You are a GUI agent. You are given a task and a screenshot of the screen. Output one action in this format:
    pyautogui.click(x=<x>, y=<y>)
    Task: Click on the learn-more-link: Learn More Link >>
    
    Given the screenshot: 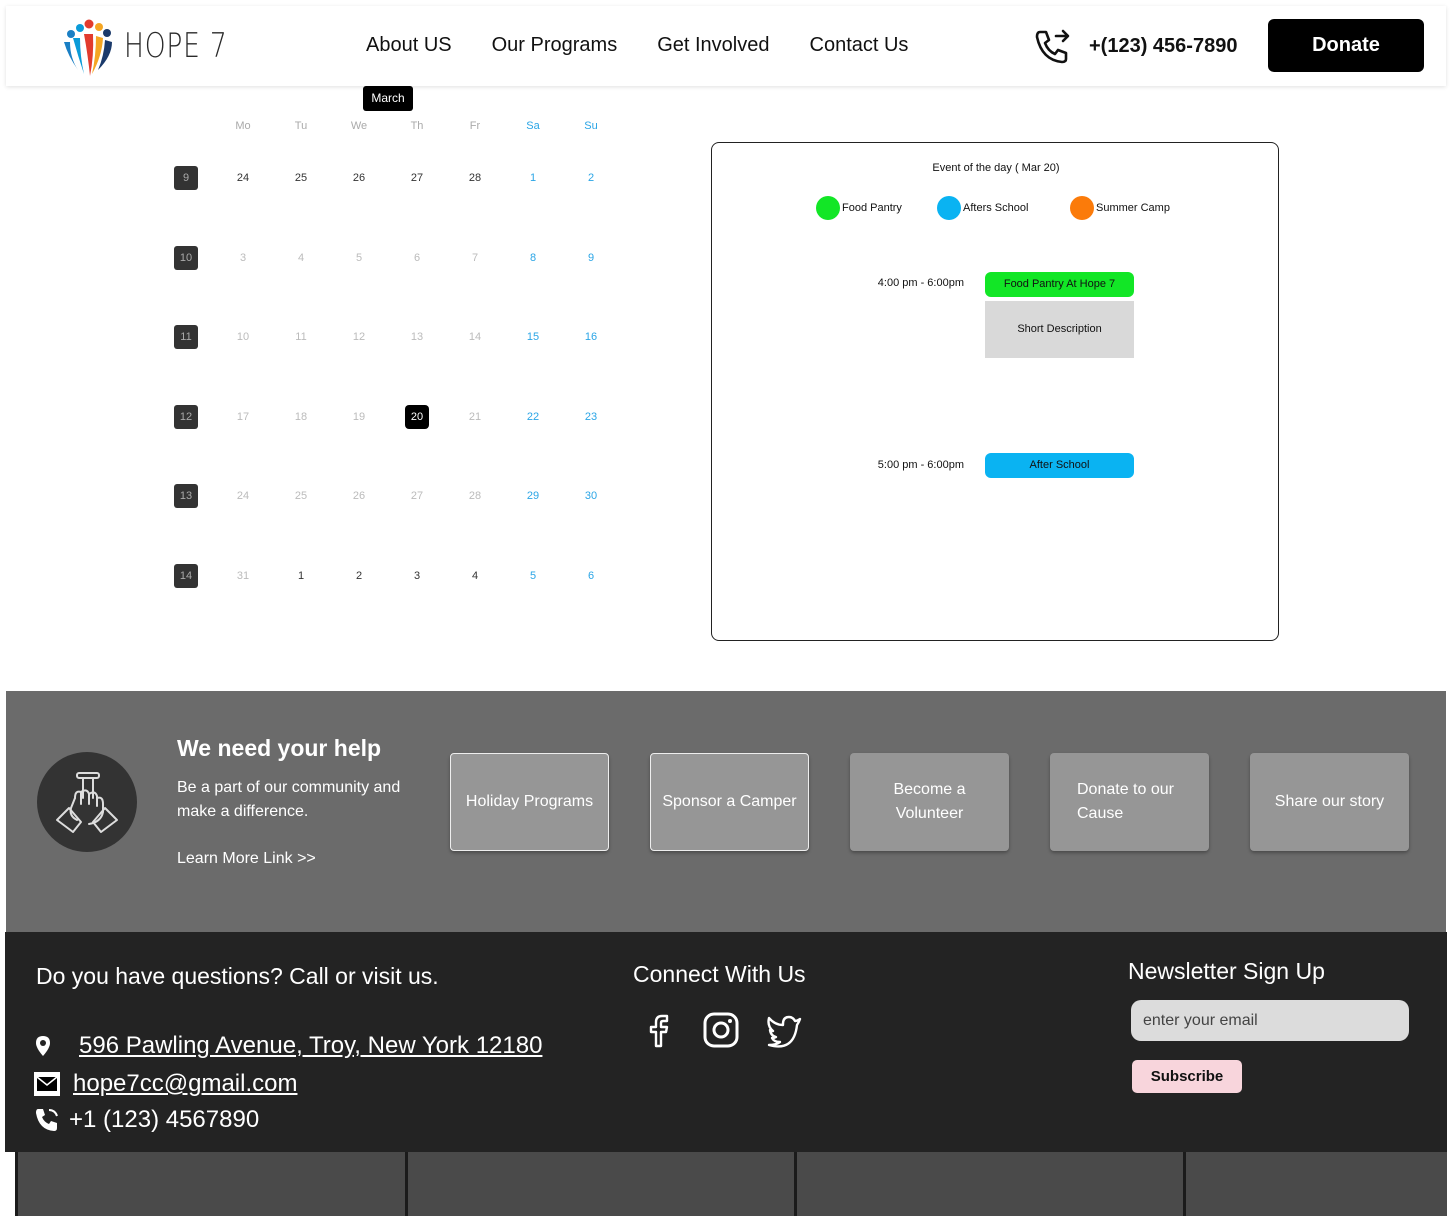 What is the action you would take?
    pyautogui.click(x=246, y=859)
    